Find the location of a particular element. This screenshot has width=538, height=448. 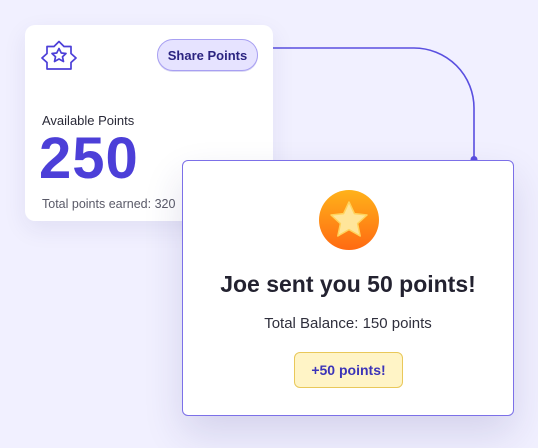

points-added-badge: +50 points! is located at coordinates (348, 370).